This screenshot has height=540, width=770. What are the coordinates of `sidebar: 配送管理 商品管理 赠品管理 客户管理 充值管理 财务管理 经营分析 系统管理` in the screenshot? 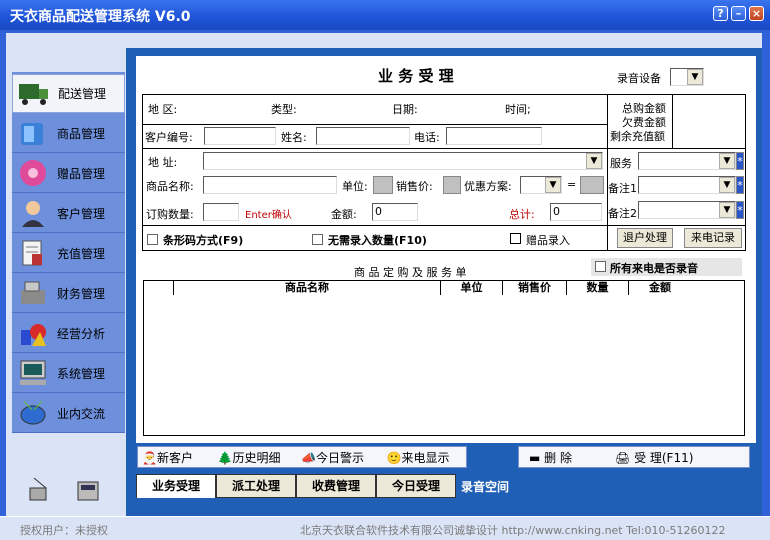 It's located at (68, 252).